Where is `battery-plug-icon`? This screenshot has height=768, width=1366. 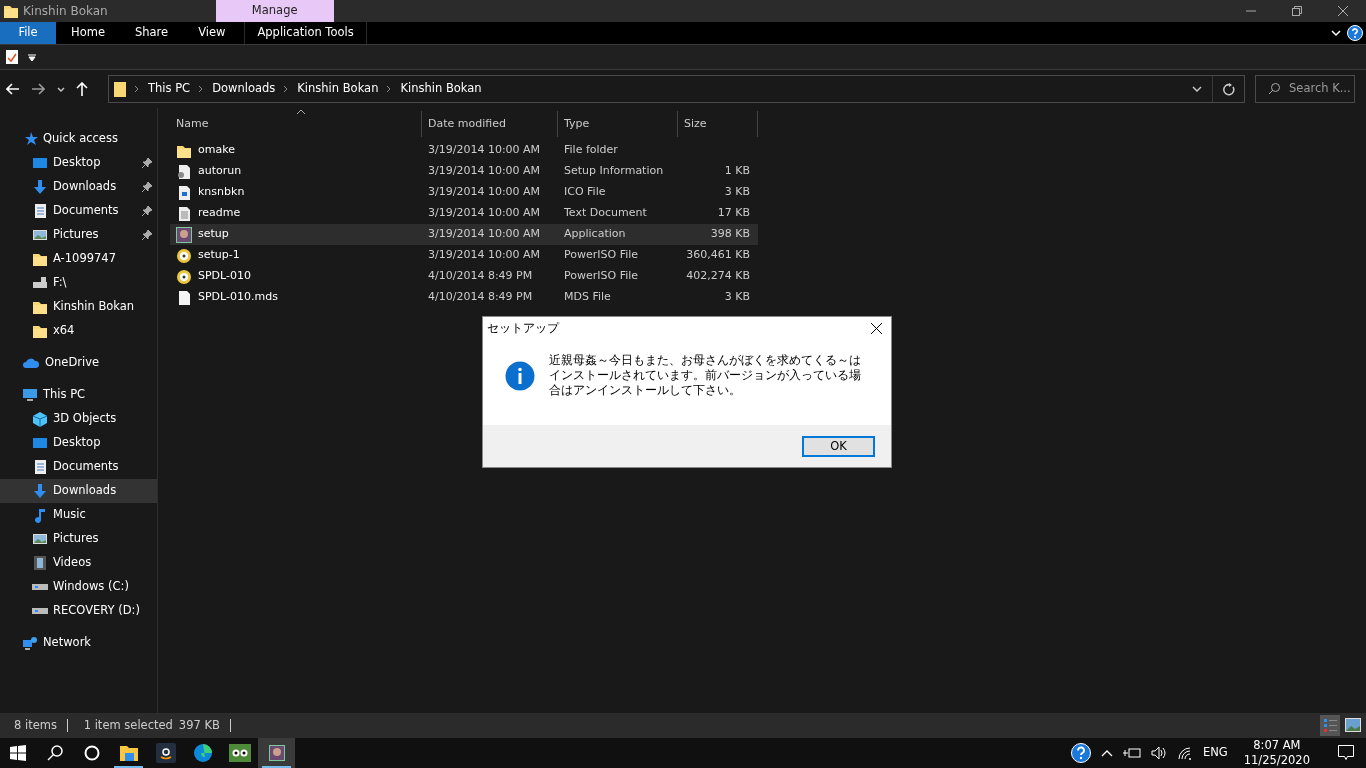 battery-plug-icon is located at coordinates (1131, 753).